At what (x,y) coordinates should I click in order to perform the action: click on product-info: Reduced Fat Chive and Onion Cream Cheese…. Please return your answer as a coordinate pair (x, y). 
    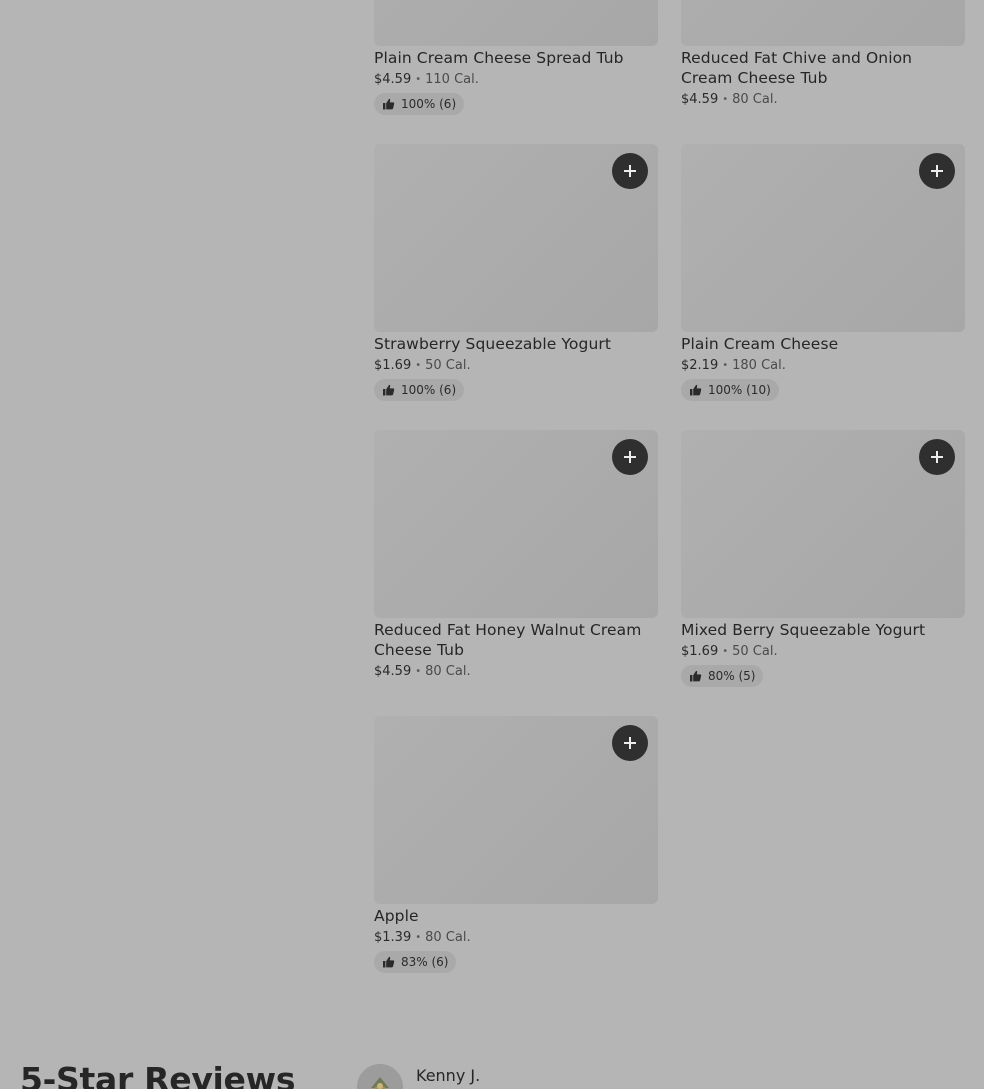
    Looking at the image, I should click on (823, 78).